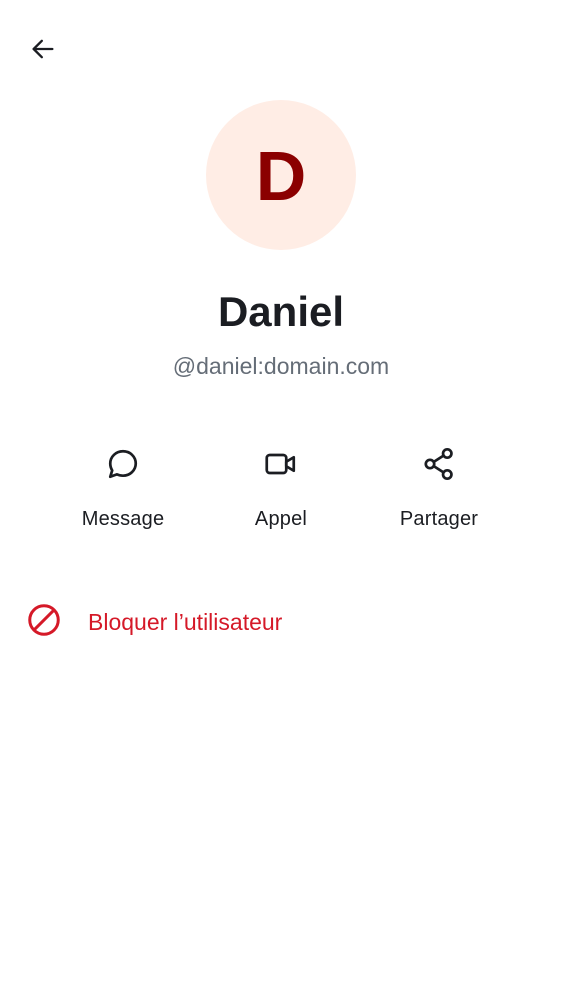 The image size is (562, 1000). Describe the element at coordinates (281, 519) in the screenshot. I see `call-label: Appel` at that location.